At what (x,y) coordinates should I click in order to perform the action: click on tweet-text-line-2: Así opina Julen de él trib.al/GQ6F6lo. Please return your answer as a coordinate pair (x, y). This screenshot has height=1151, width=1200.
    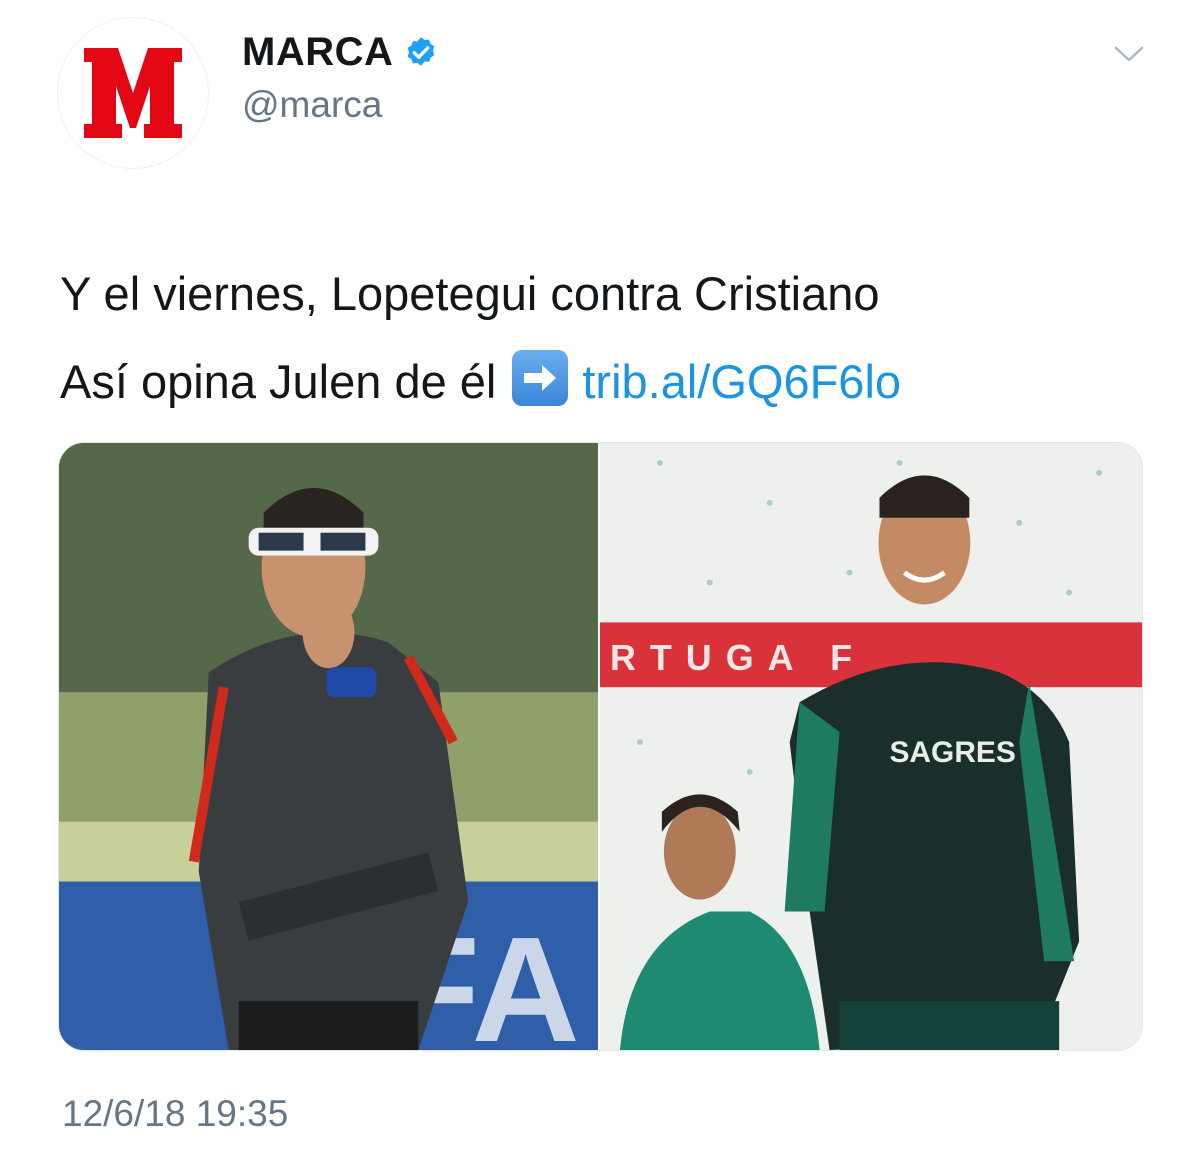
    Looking at the image, I should click on (480, 382).